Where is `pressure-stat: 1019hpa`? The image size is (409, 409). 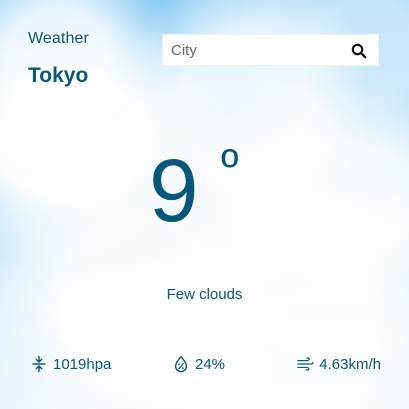 pressure-stat: 1019hpa is located at coordinates (70, 364).